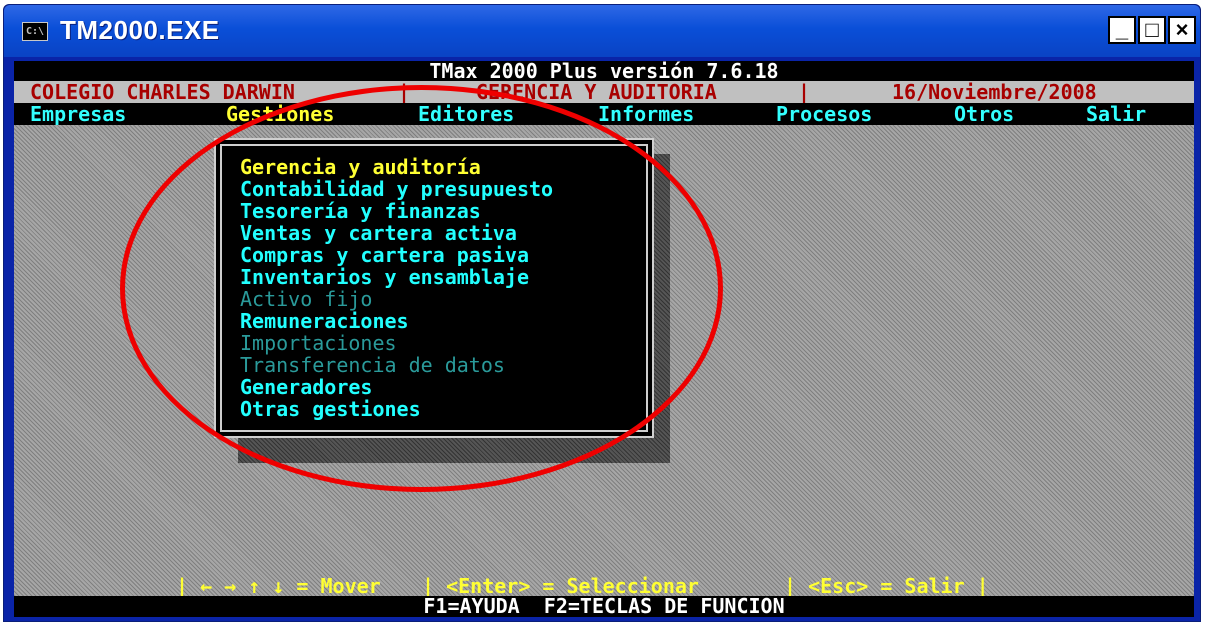 This screenshot has width=1210, height=627. Describe the element at coordinates (378, 233) in the screenshot. I see `dropdown-item-ventas: Ventas y cartera activa` at that location.